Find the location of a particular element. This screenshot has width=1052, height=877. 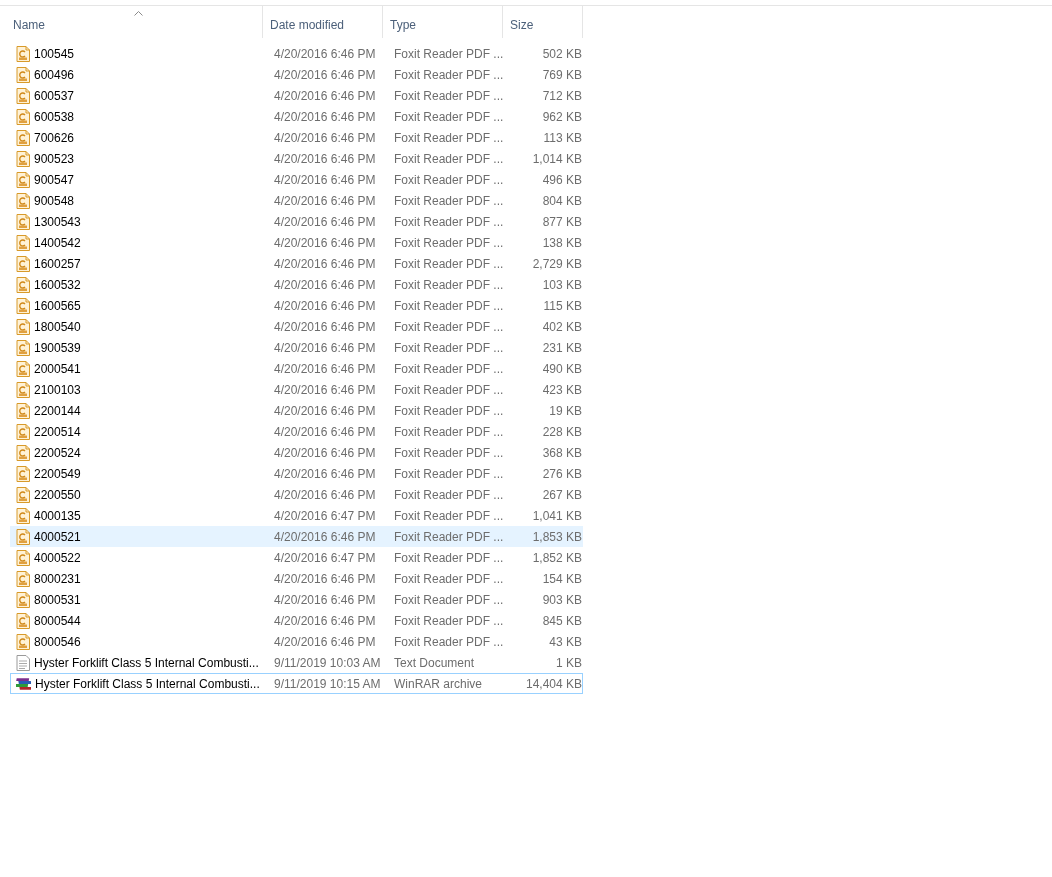

file-name: 8000231 is located at coordinates (57, 578).